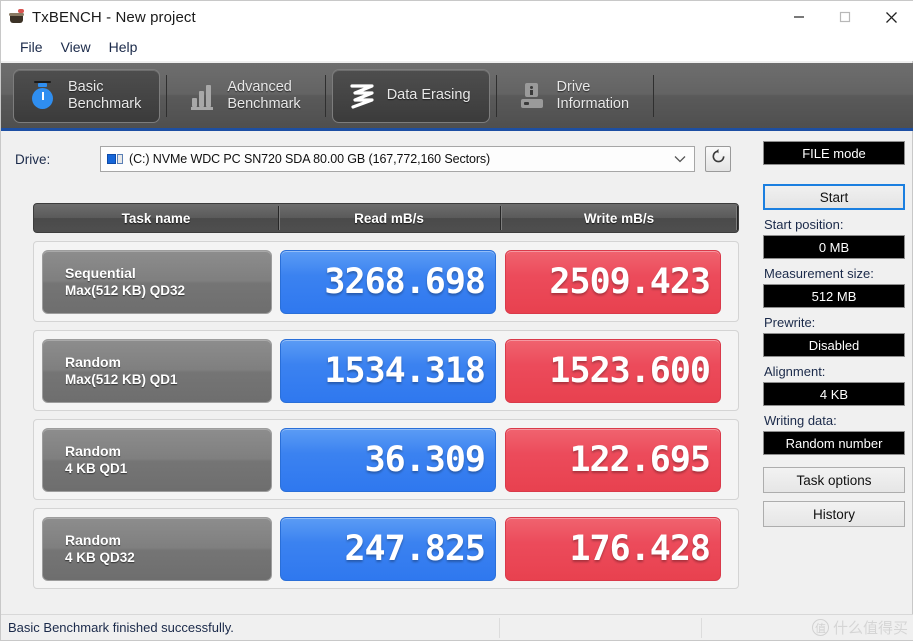 The width and height of the screenshot is (913, 641). Describe the element at coordinates (613, 548) in the screenshot. I see `write-value: 176.428` at that location.